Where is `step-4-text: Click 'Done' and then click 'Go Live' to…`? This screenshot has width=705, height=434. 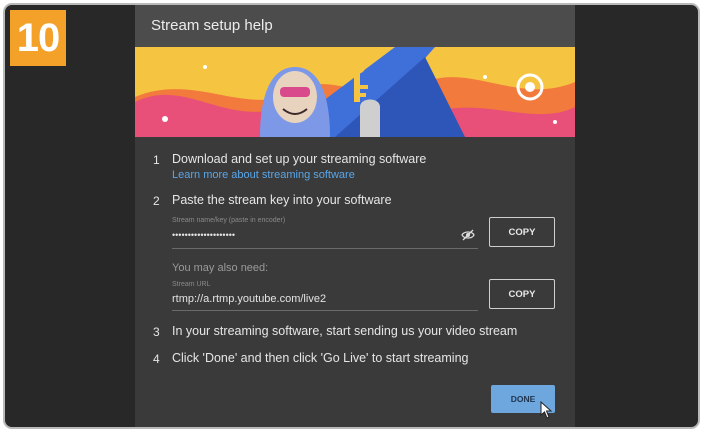
step-4-text: Click 'Done' and then click 'Go Live' to… is located at coordinates (320, 358).